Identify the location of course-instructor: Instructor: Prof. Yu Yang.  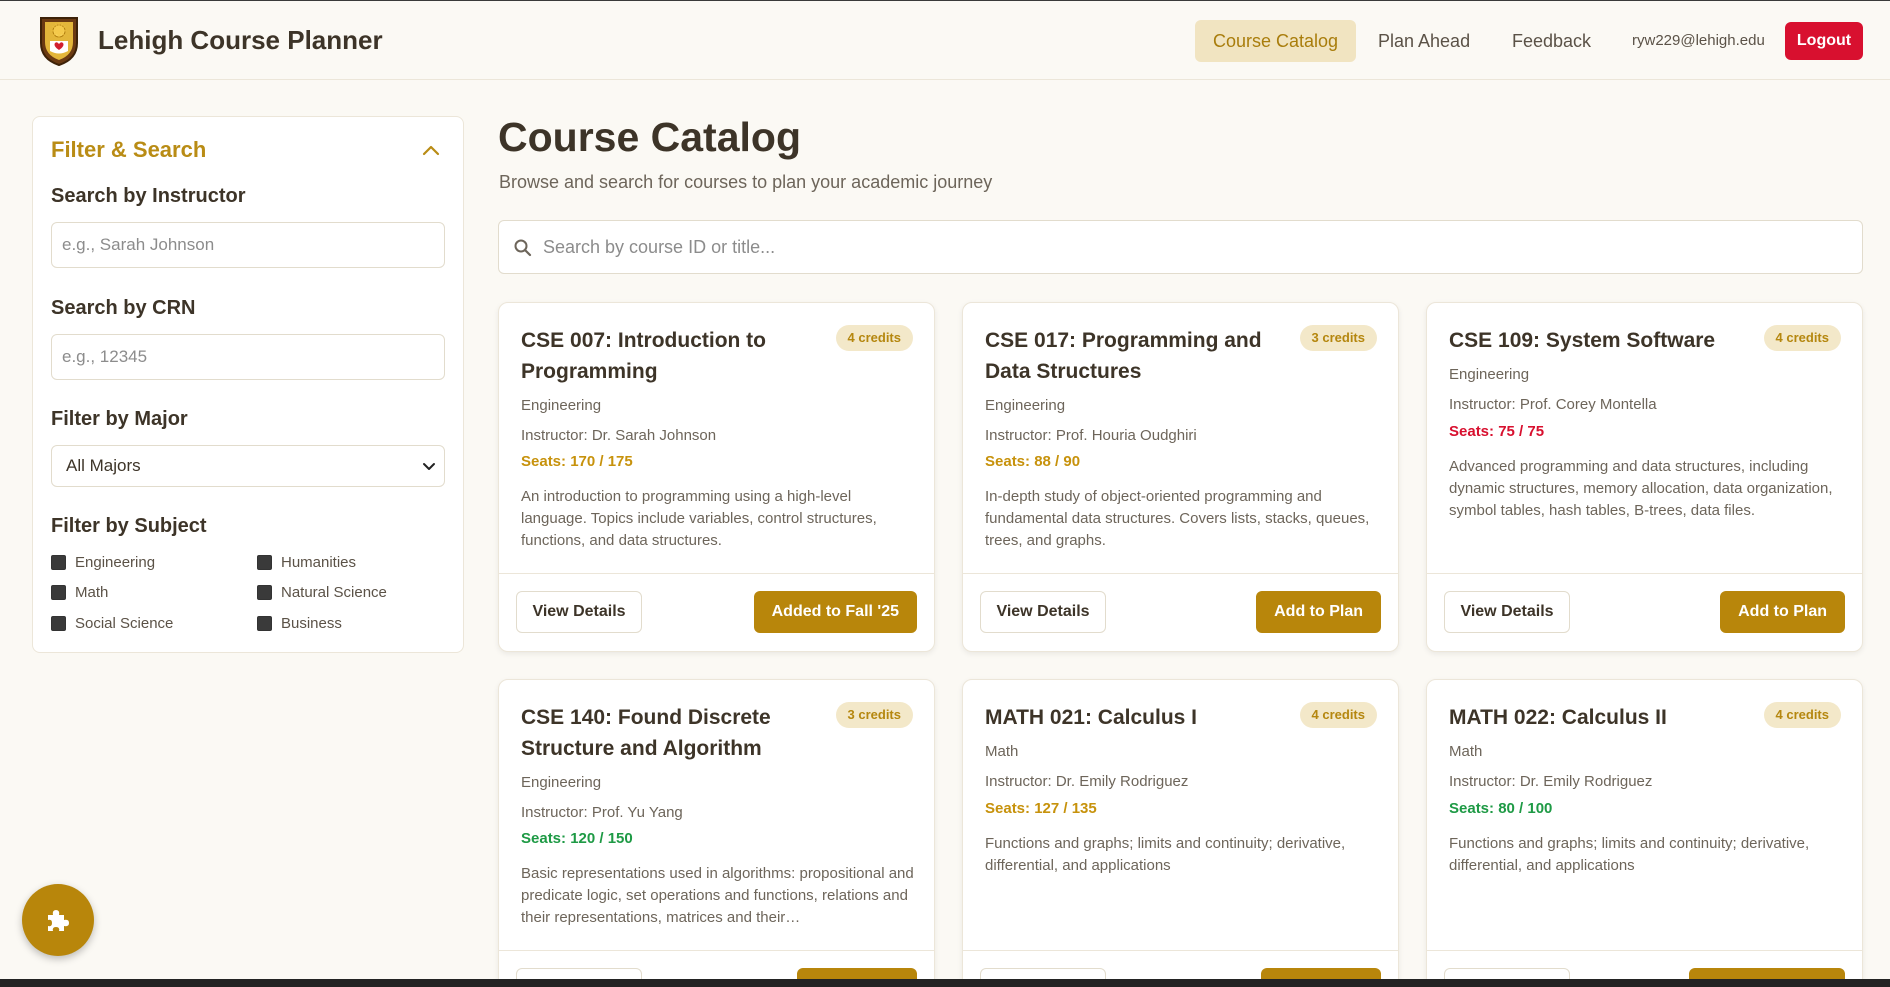
(602, 812).